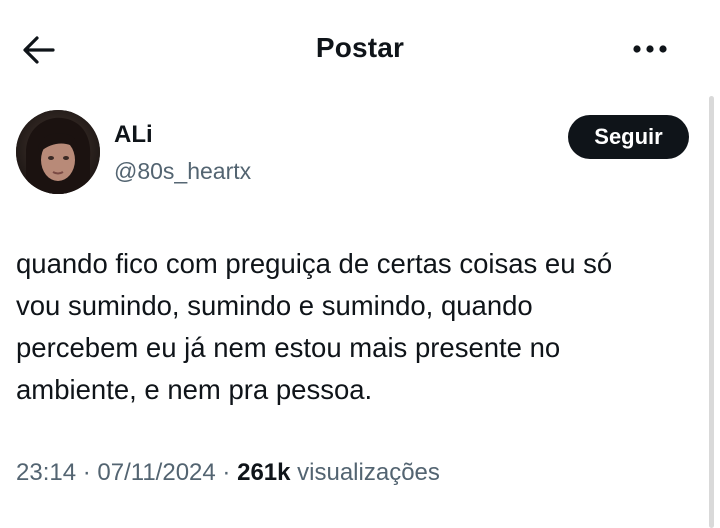  I want to click on author-name: ALi, so click(133, 135).